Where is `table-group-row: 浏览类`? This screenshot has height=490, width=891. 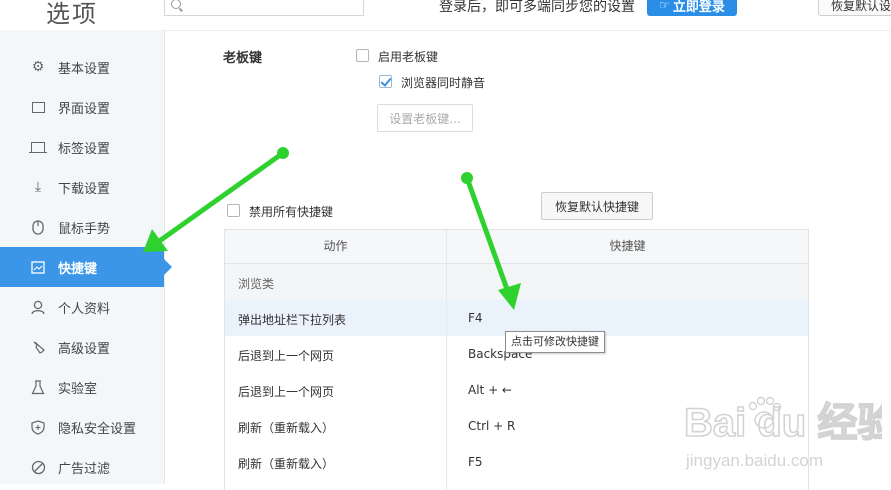 table-group-row: 浏览类 is located at coordinates (516, 282).